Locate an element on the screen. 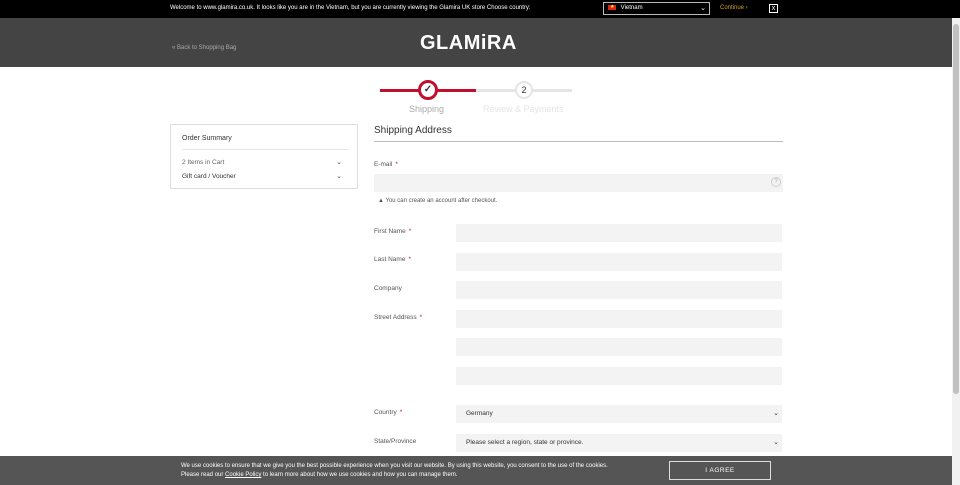  site-header: « Back to Shopping Bag GLAMiRA is located at coordinates (476, 42).